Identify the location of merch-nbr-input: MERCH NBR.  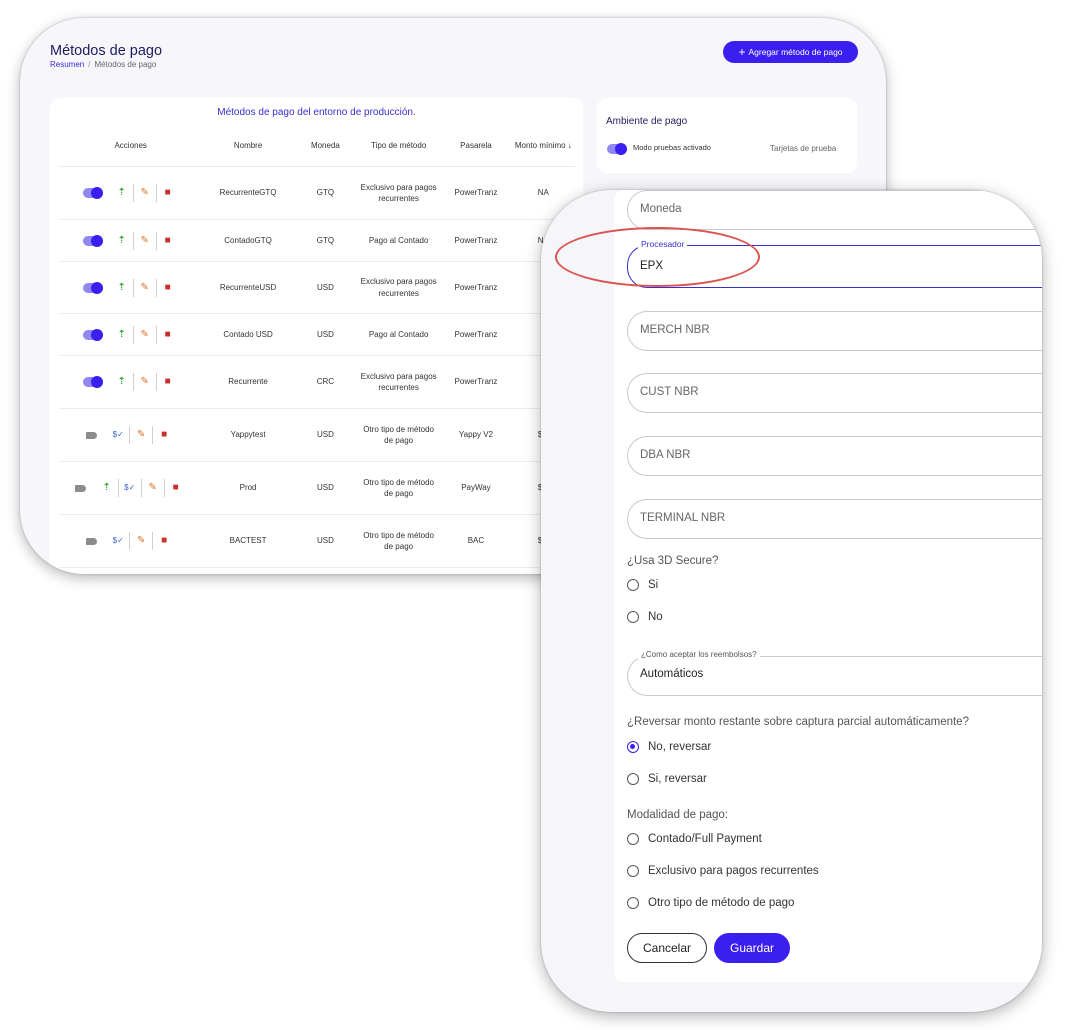
(834, 331).